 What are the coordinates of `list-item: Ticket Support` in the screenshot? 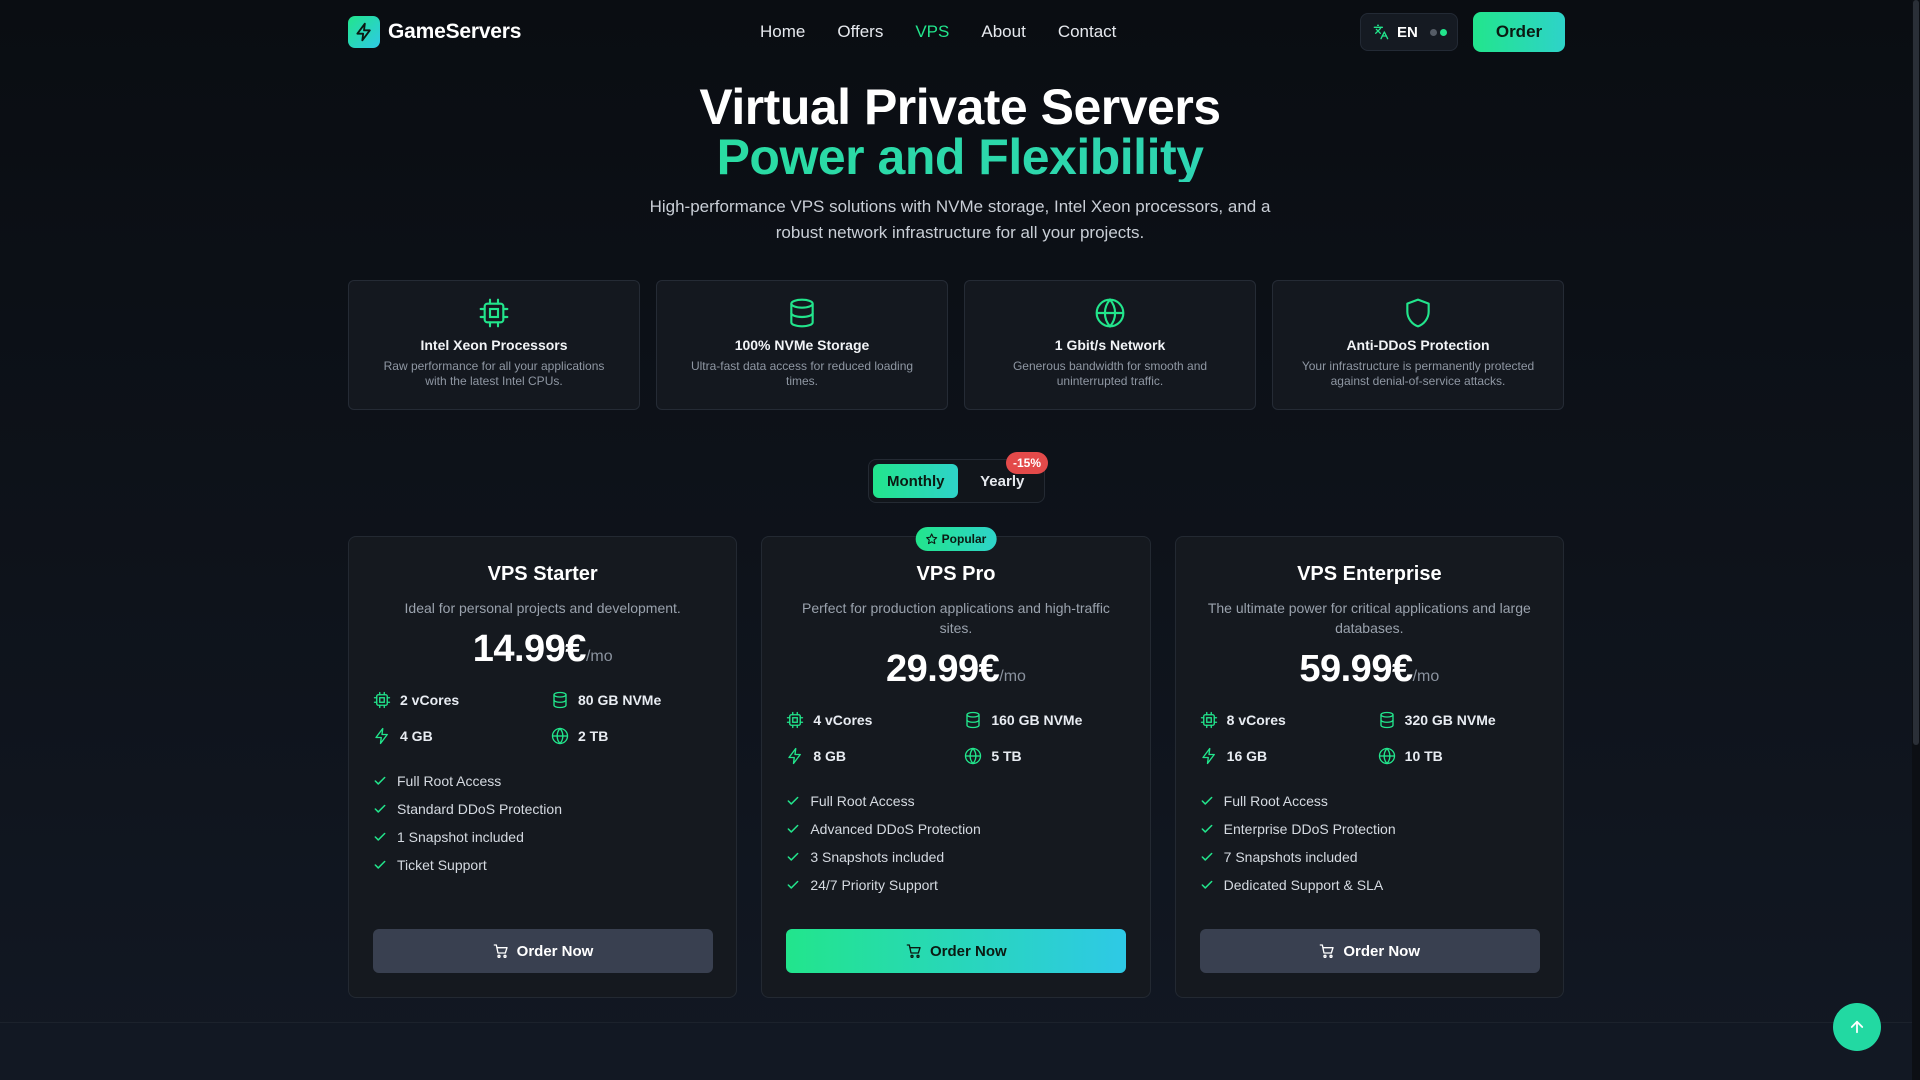 It's located at (542, 865).